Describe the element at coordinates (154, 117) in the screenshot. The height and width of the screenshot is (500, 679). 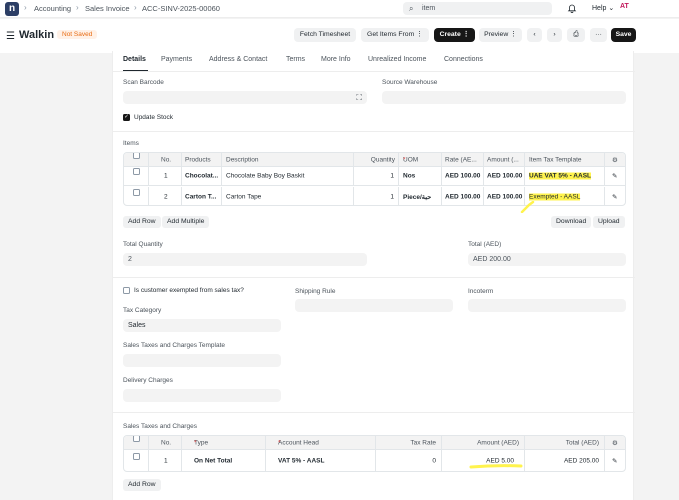
I see `update-stock-label: Update Stock` at that location.